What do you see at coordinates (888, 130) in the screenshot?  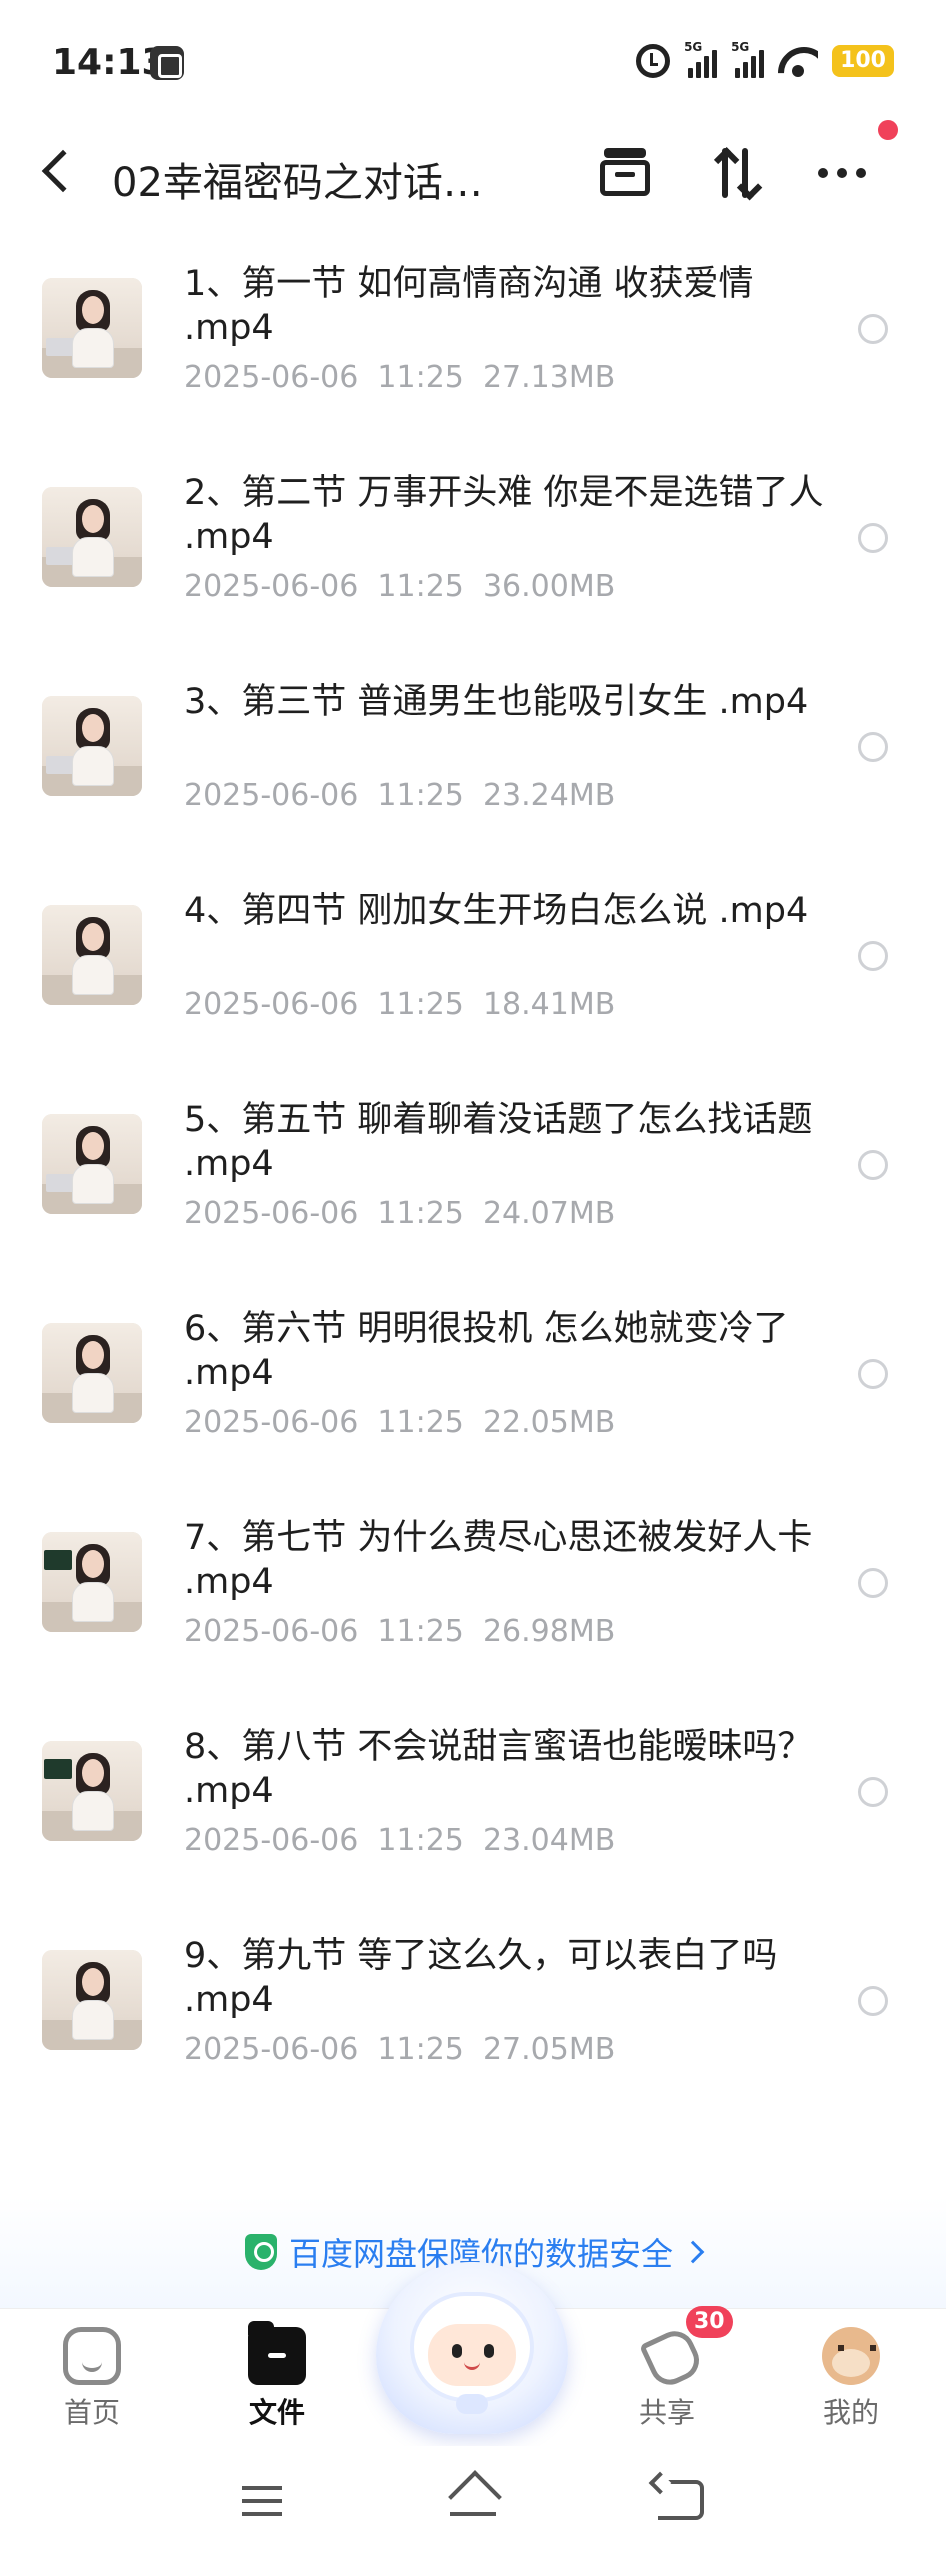 I see `notification-dot` at bounding box center [888, 130].